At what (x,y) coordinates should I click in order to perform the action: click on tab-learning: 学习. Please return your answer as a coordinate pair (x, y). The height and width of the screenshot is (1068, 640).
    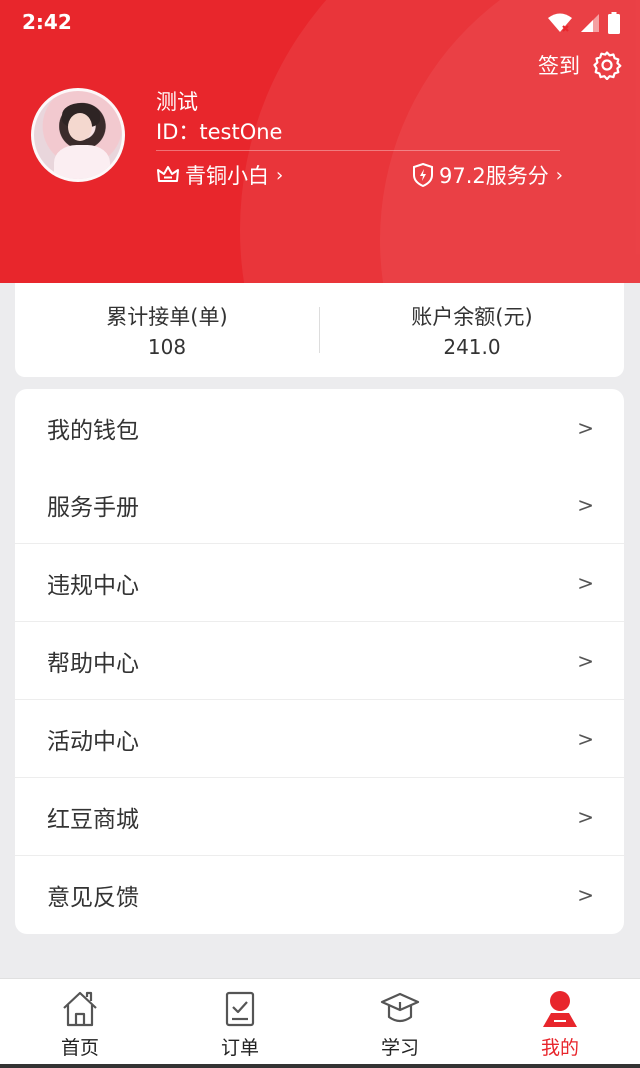
    Looking at the image, I should click on (400, 1023).